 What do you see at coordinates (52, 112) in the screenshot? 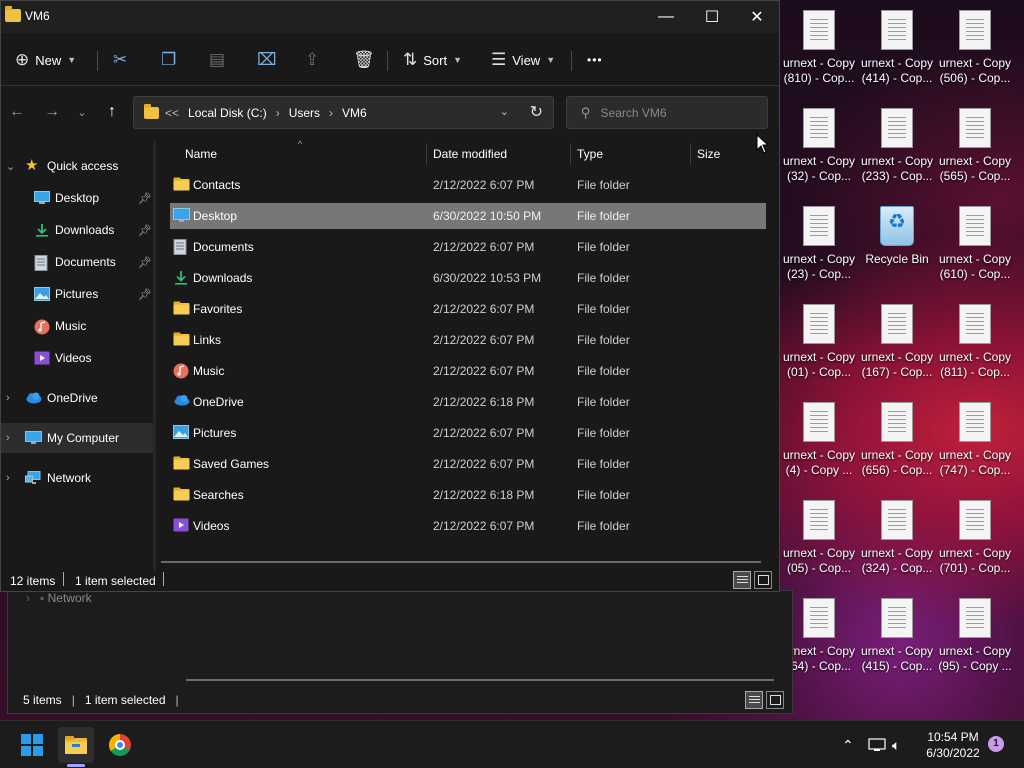
I see `forward-arrow-icon: →` at bounding box center [52, 112].